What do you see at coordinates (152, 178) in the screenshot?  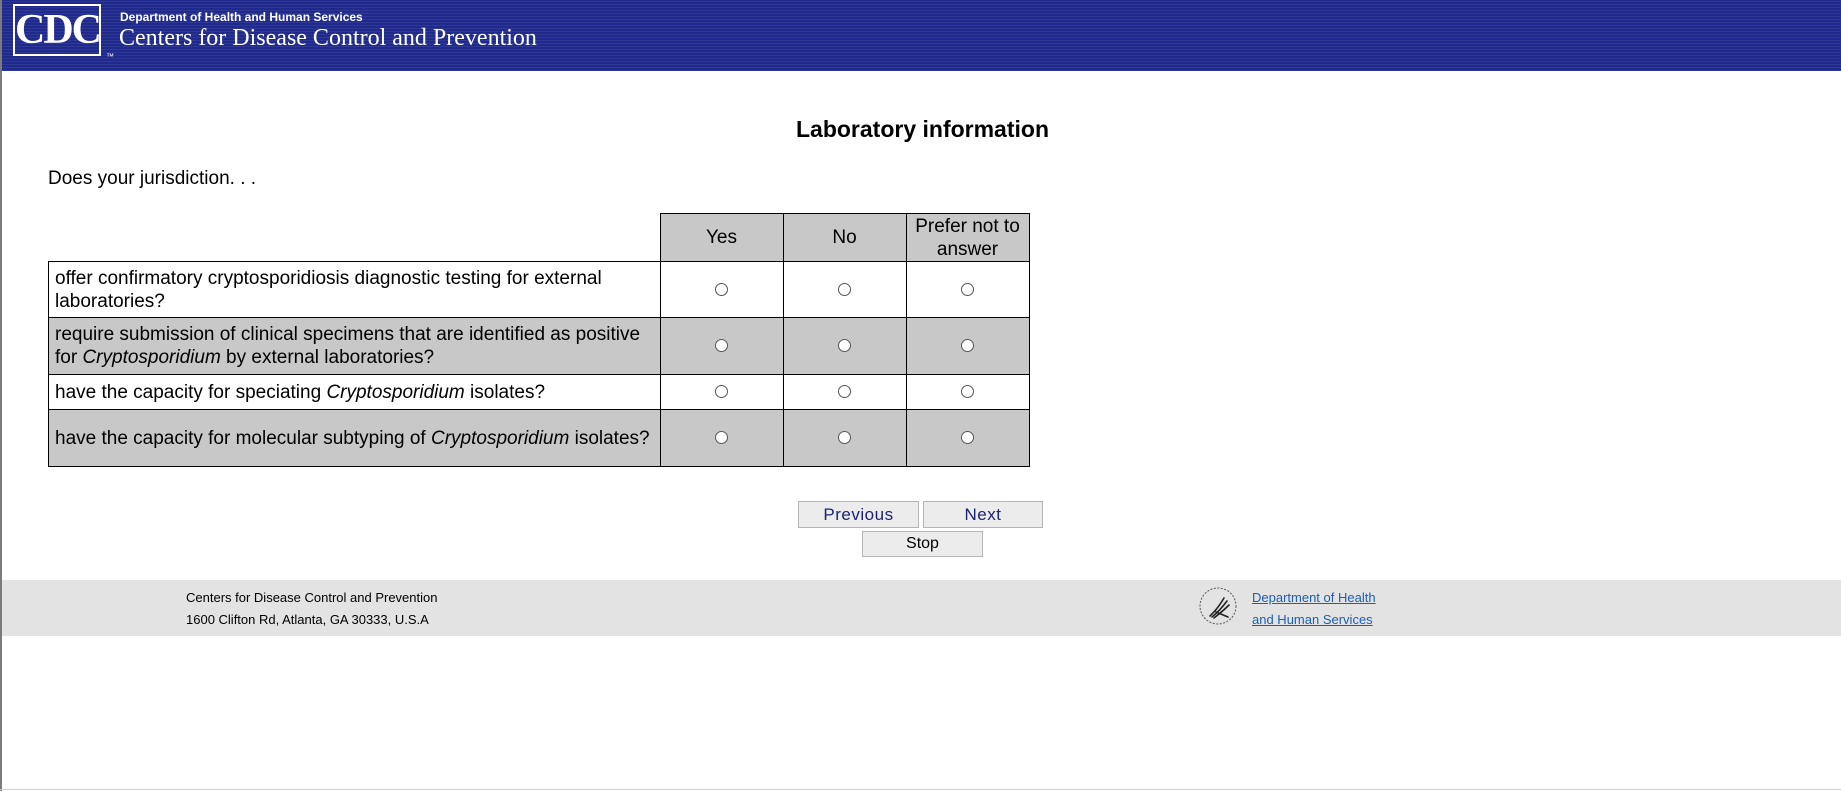 I see `question-intro: Does your jurisdiction. . .` at bounding box center [152, 178].